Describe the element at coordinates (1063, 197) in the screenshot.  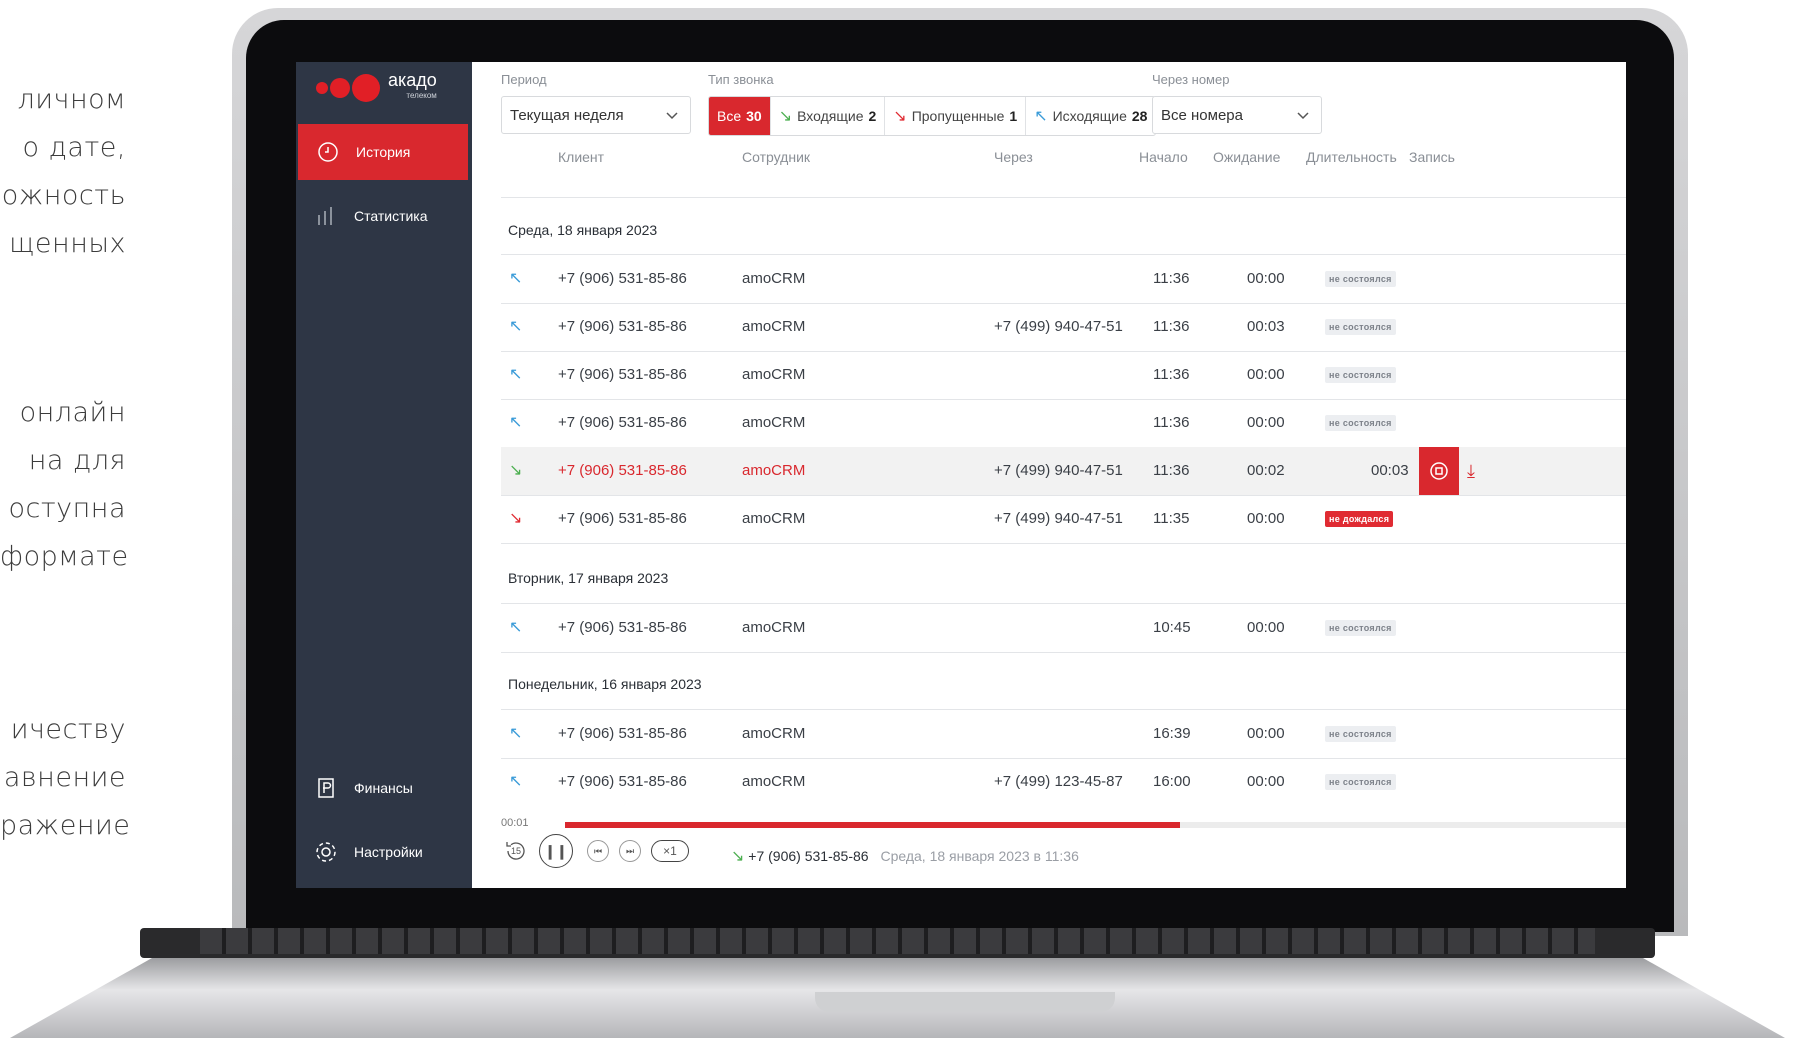
I see `header-divider` at that location.